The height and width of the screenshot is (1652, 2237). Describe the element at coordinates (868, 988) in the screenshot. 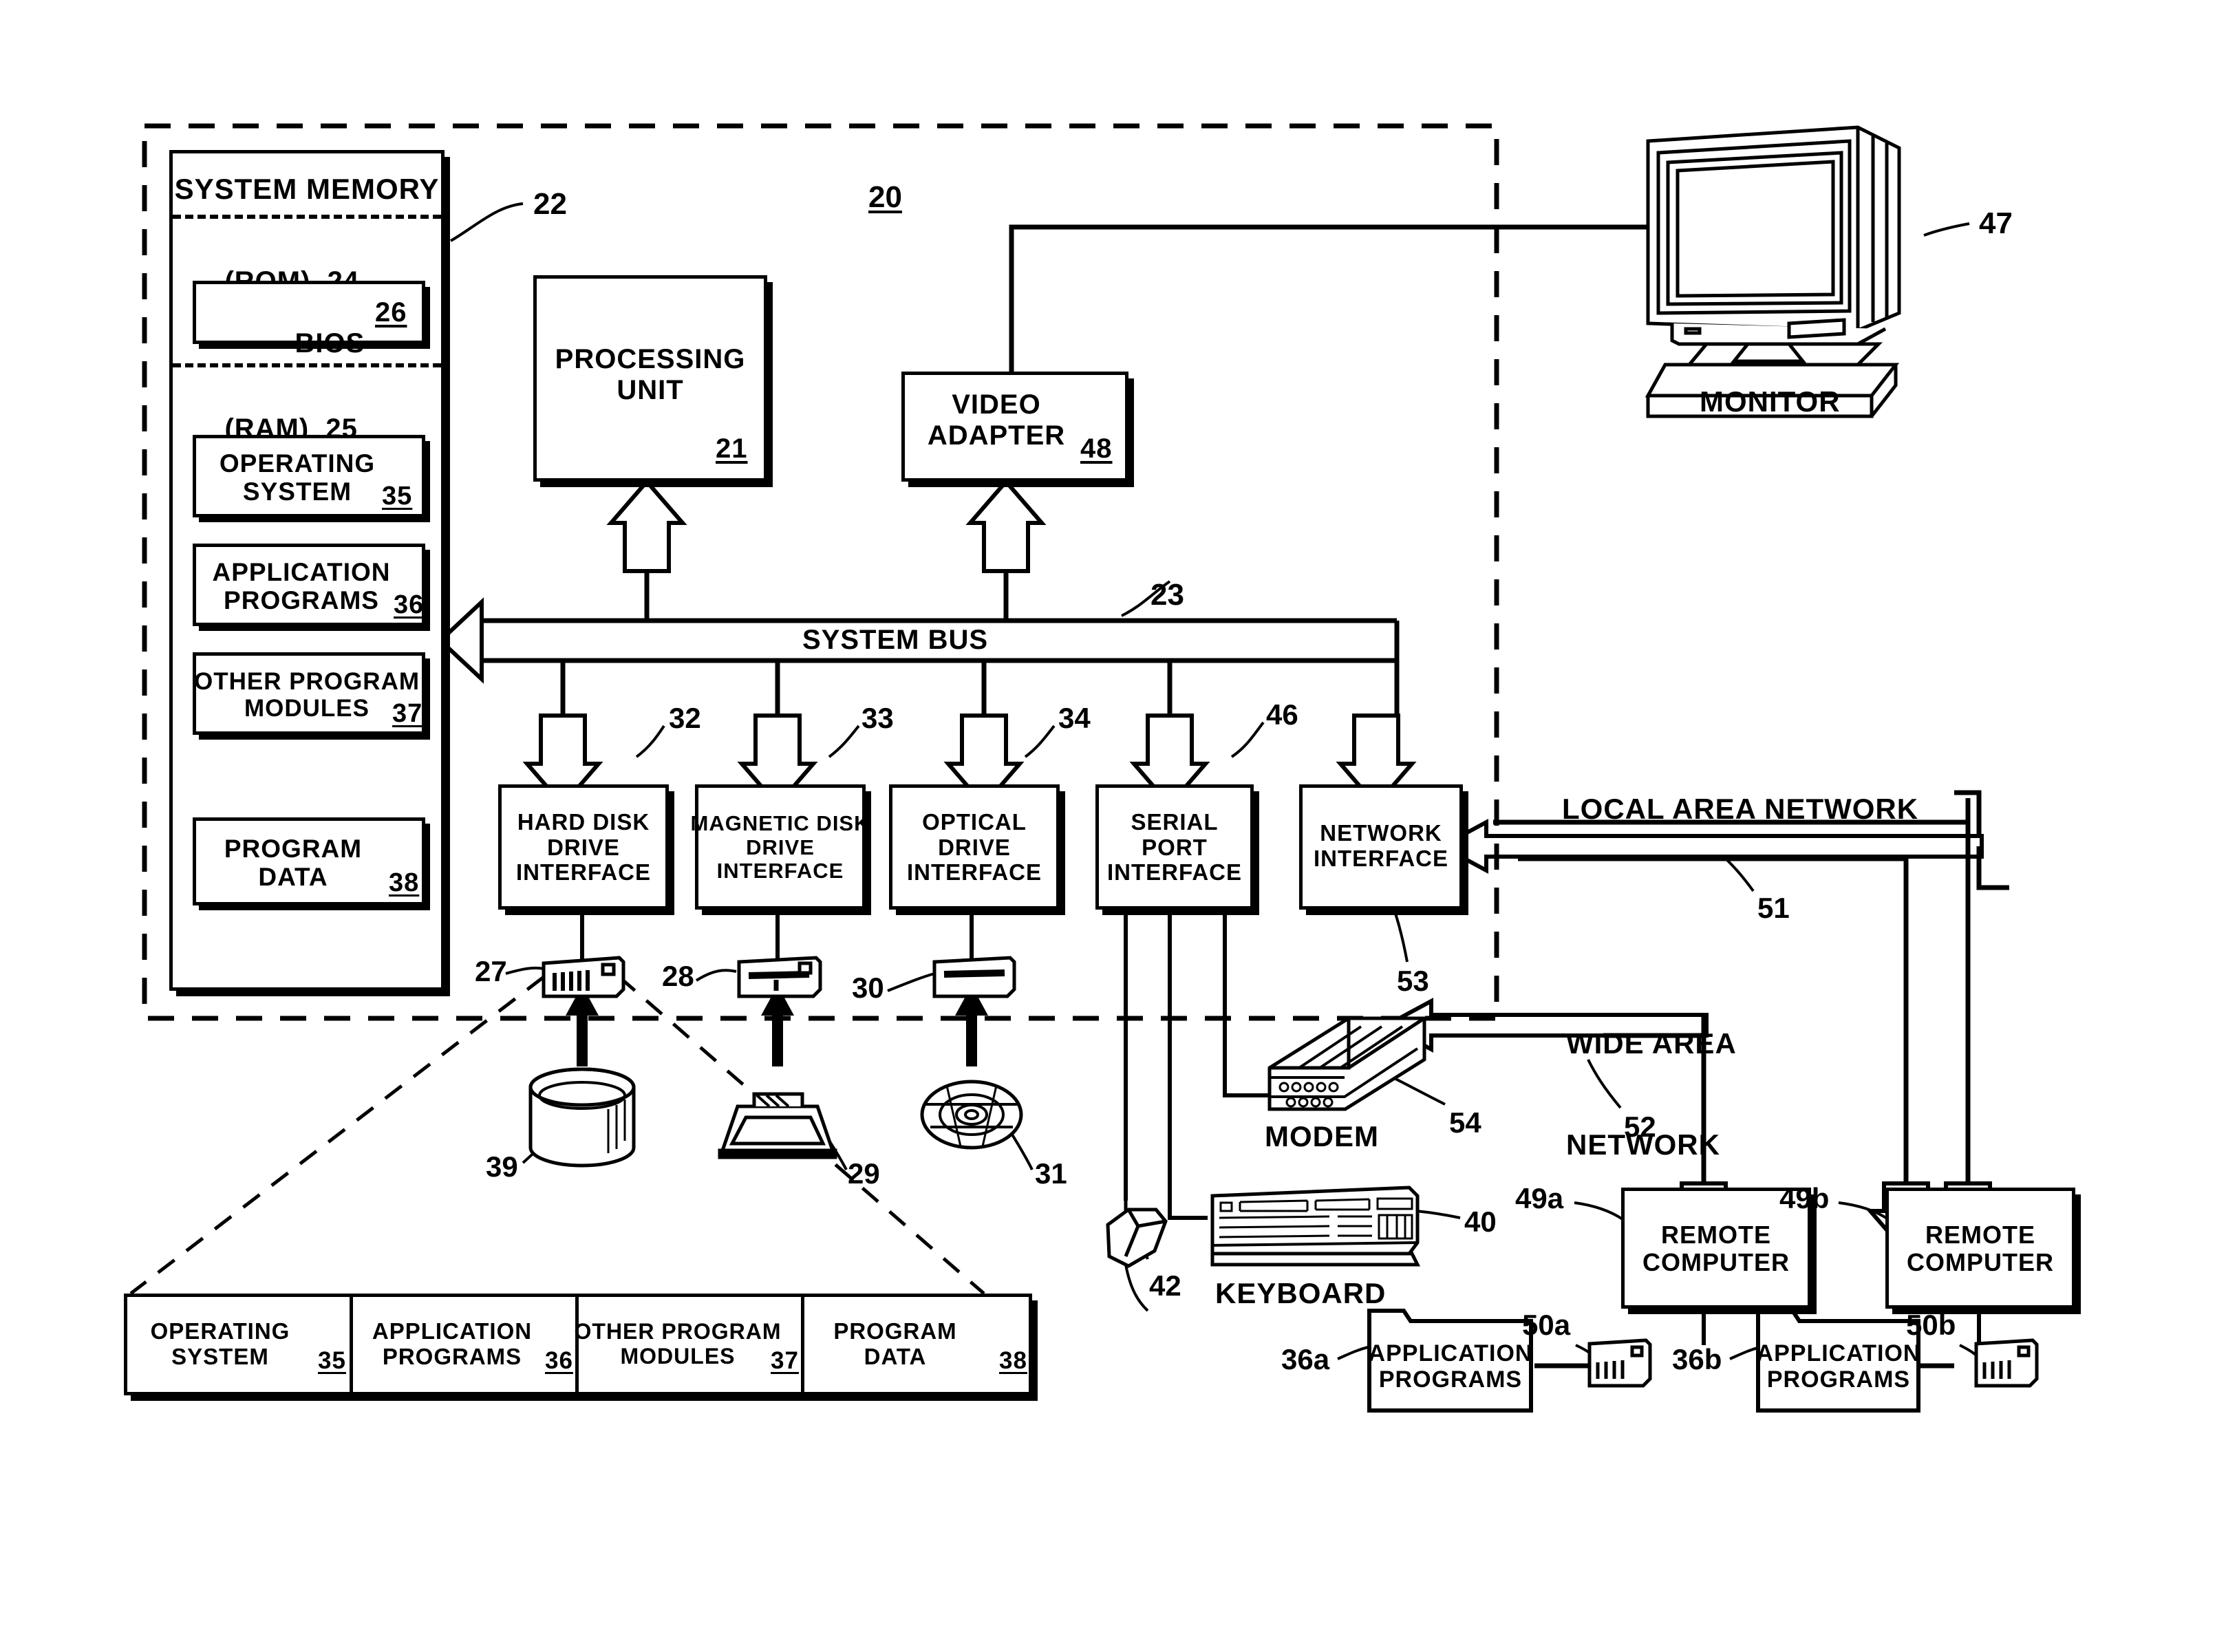

I see `odd-device-ref-30: 30` at that location.